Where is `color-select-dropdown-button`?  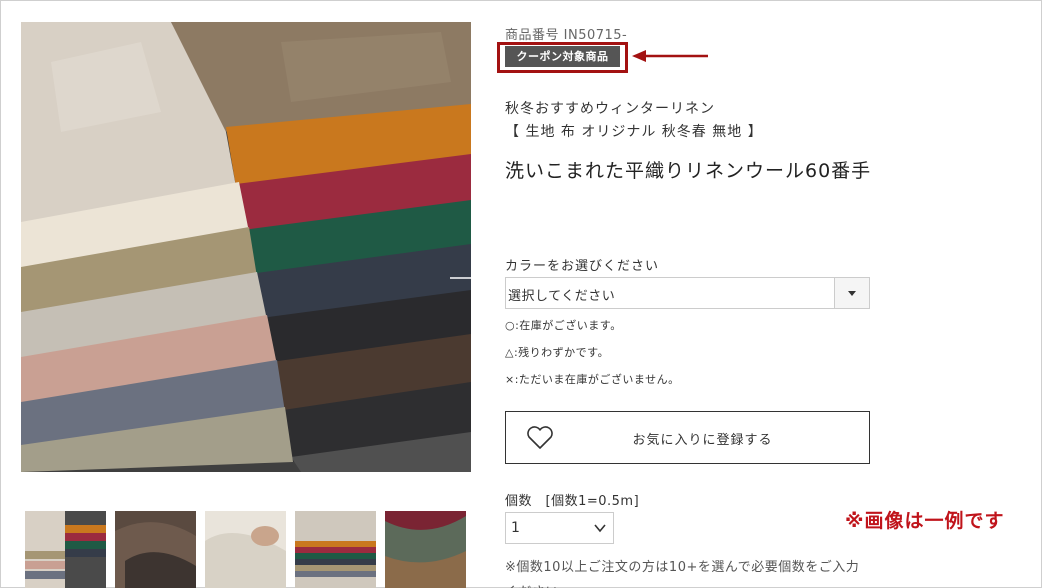
color-select-dropdown-button is located at coordinates (851, 293).